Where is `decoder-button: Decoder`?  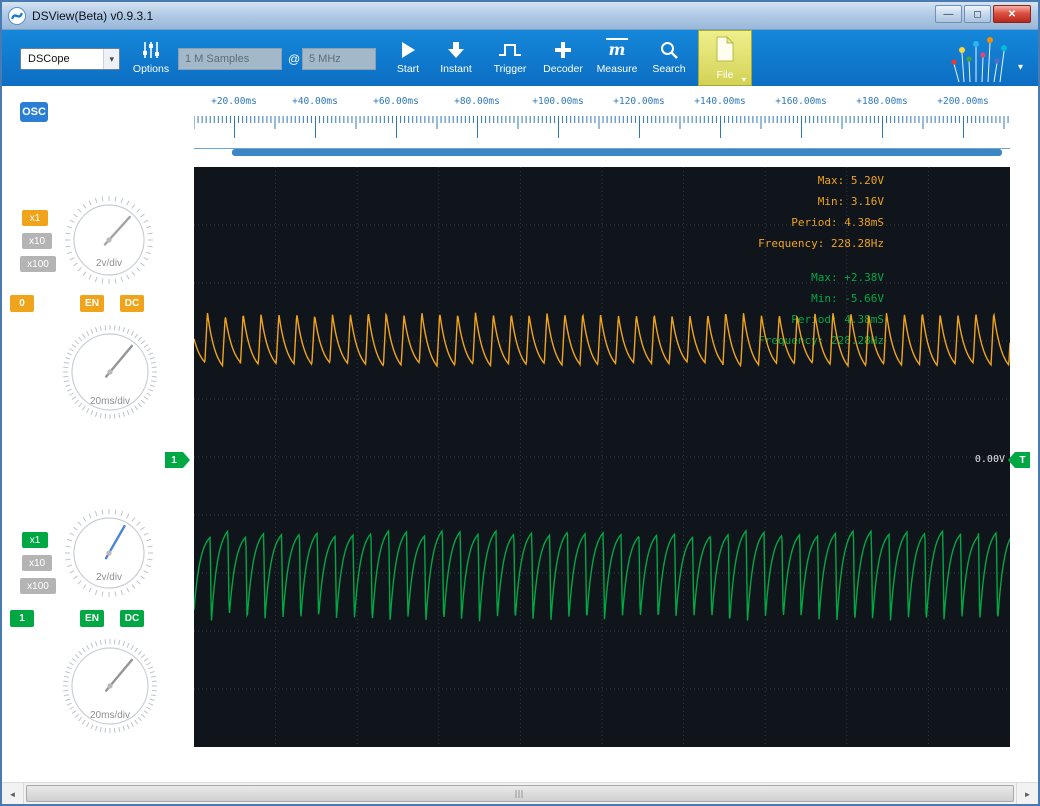 decoder-button: Decoder is located at coordinates (563, 59).